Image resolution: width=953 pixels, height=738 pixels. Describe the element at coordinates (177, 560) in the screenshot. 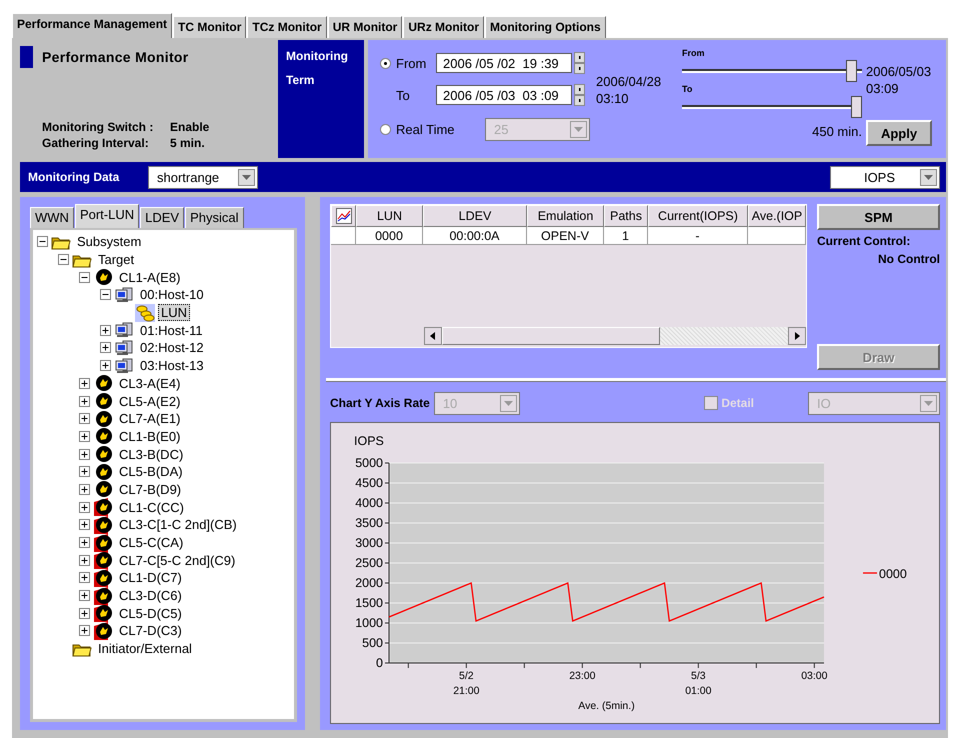

I see `tree-item: CL7-C[5-C 2nd](C9)` at that location.